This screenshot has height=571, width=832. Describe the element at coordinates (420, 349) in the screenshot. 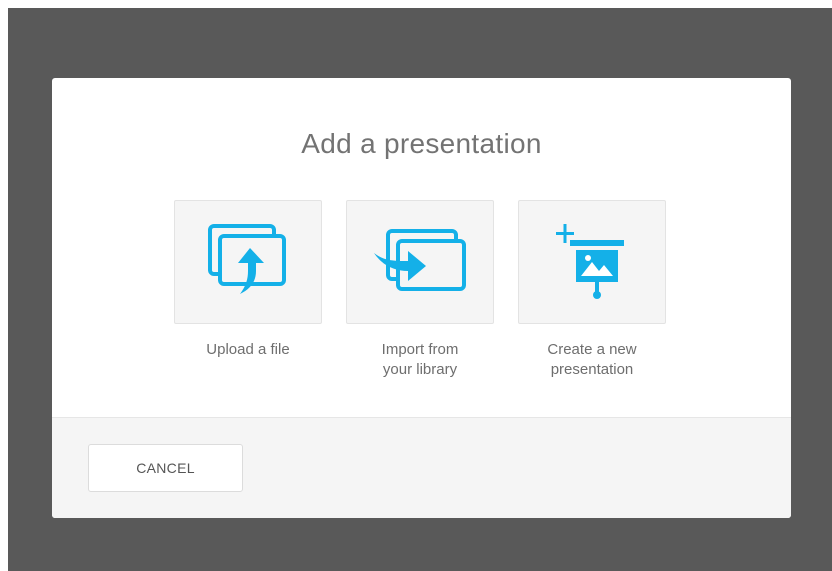

I see `import-library-label-line-1: Import from` at that location.